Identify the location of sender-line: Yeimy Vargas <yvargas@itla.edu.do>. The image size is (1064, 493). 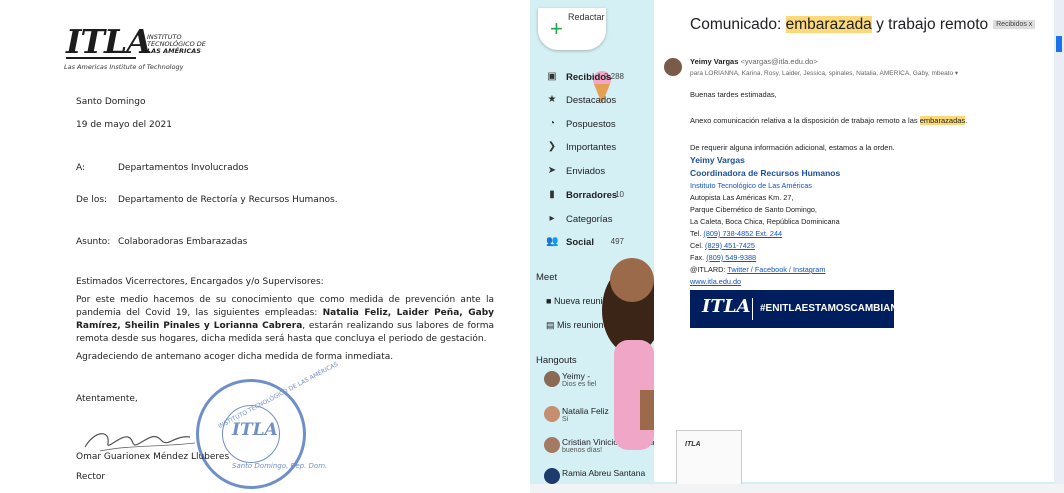
(754, 61).